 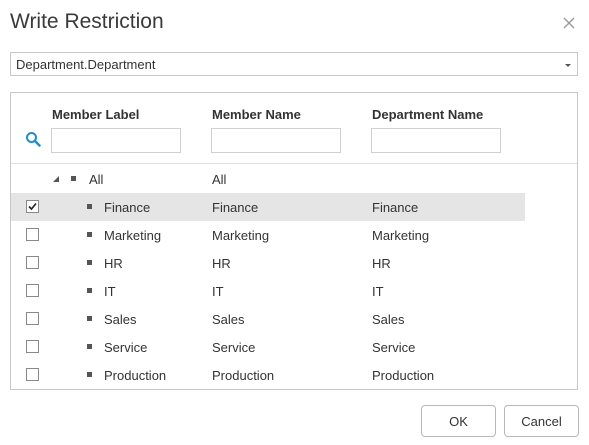 What do you see at coordinates (133, 235) in the screenshot?
I see `member-label-cell: Marketing` at bounding box center [133, 235].